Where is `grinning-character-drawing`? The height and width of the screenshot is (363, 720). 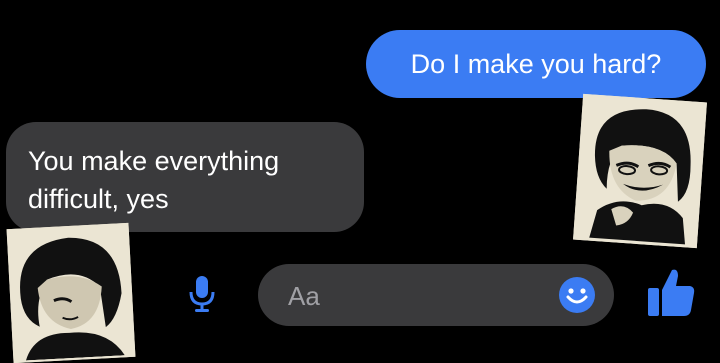 grinning-character-drawing is located at coordinates (640, 171).